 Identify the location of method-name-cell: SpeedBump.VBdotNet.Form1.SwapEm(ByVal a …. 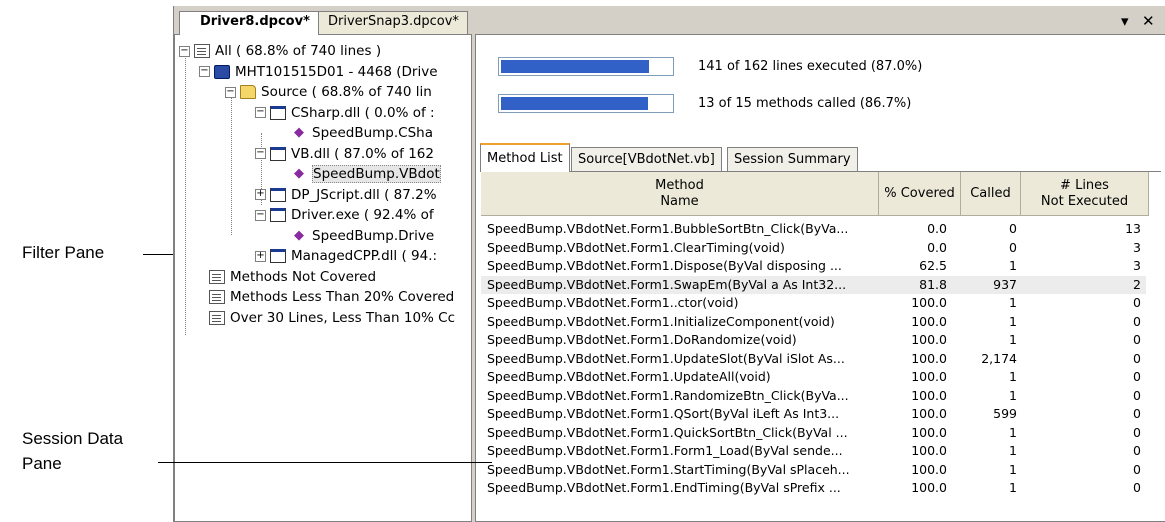
(667, 284).